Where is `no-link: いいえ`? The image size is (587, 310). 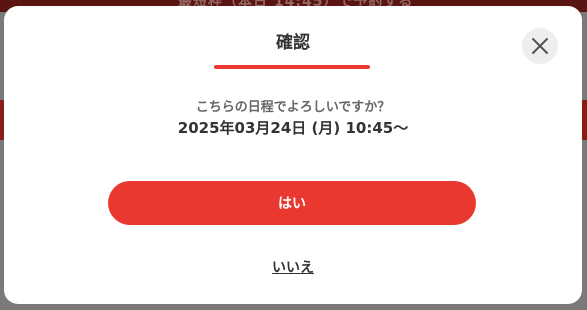 no-link: いいえ is located at coordinates (293, 267).